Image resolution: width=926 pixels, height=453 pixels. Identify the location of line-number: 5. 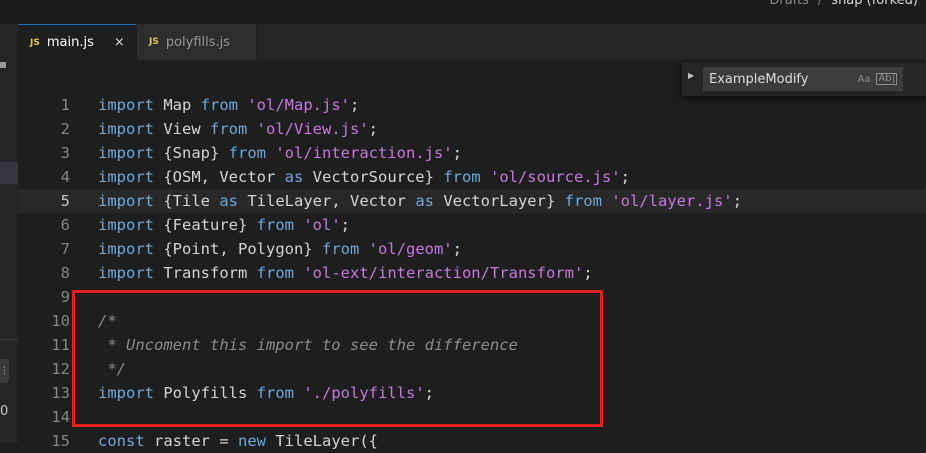
(65, 201).